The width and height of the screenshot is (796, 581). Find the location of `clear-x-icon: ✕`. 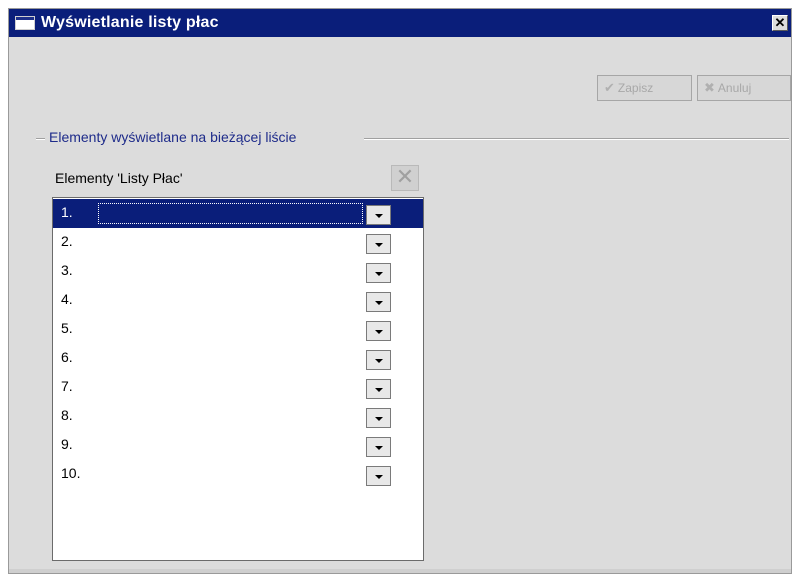

clear-x-icon: ✕ is located at coordinates (405, 176).